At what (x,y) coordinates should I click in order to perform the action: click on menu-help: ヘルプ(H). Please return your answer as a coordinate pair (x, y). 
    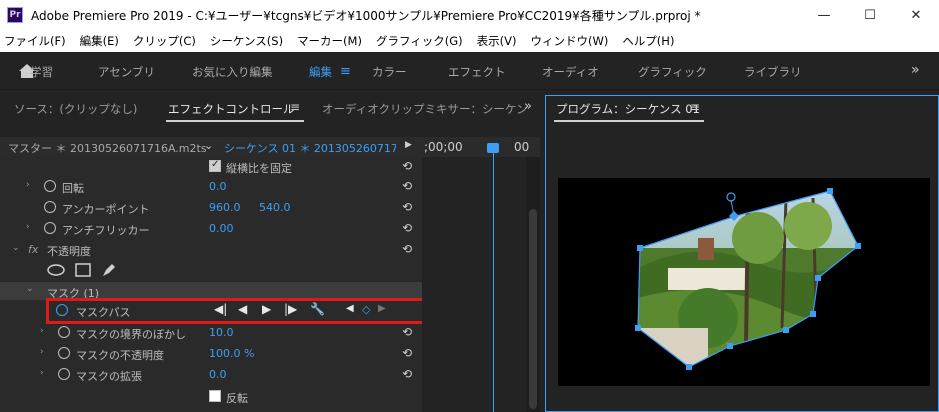
    Looking at the image, I should click on (648, 41).